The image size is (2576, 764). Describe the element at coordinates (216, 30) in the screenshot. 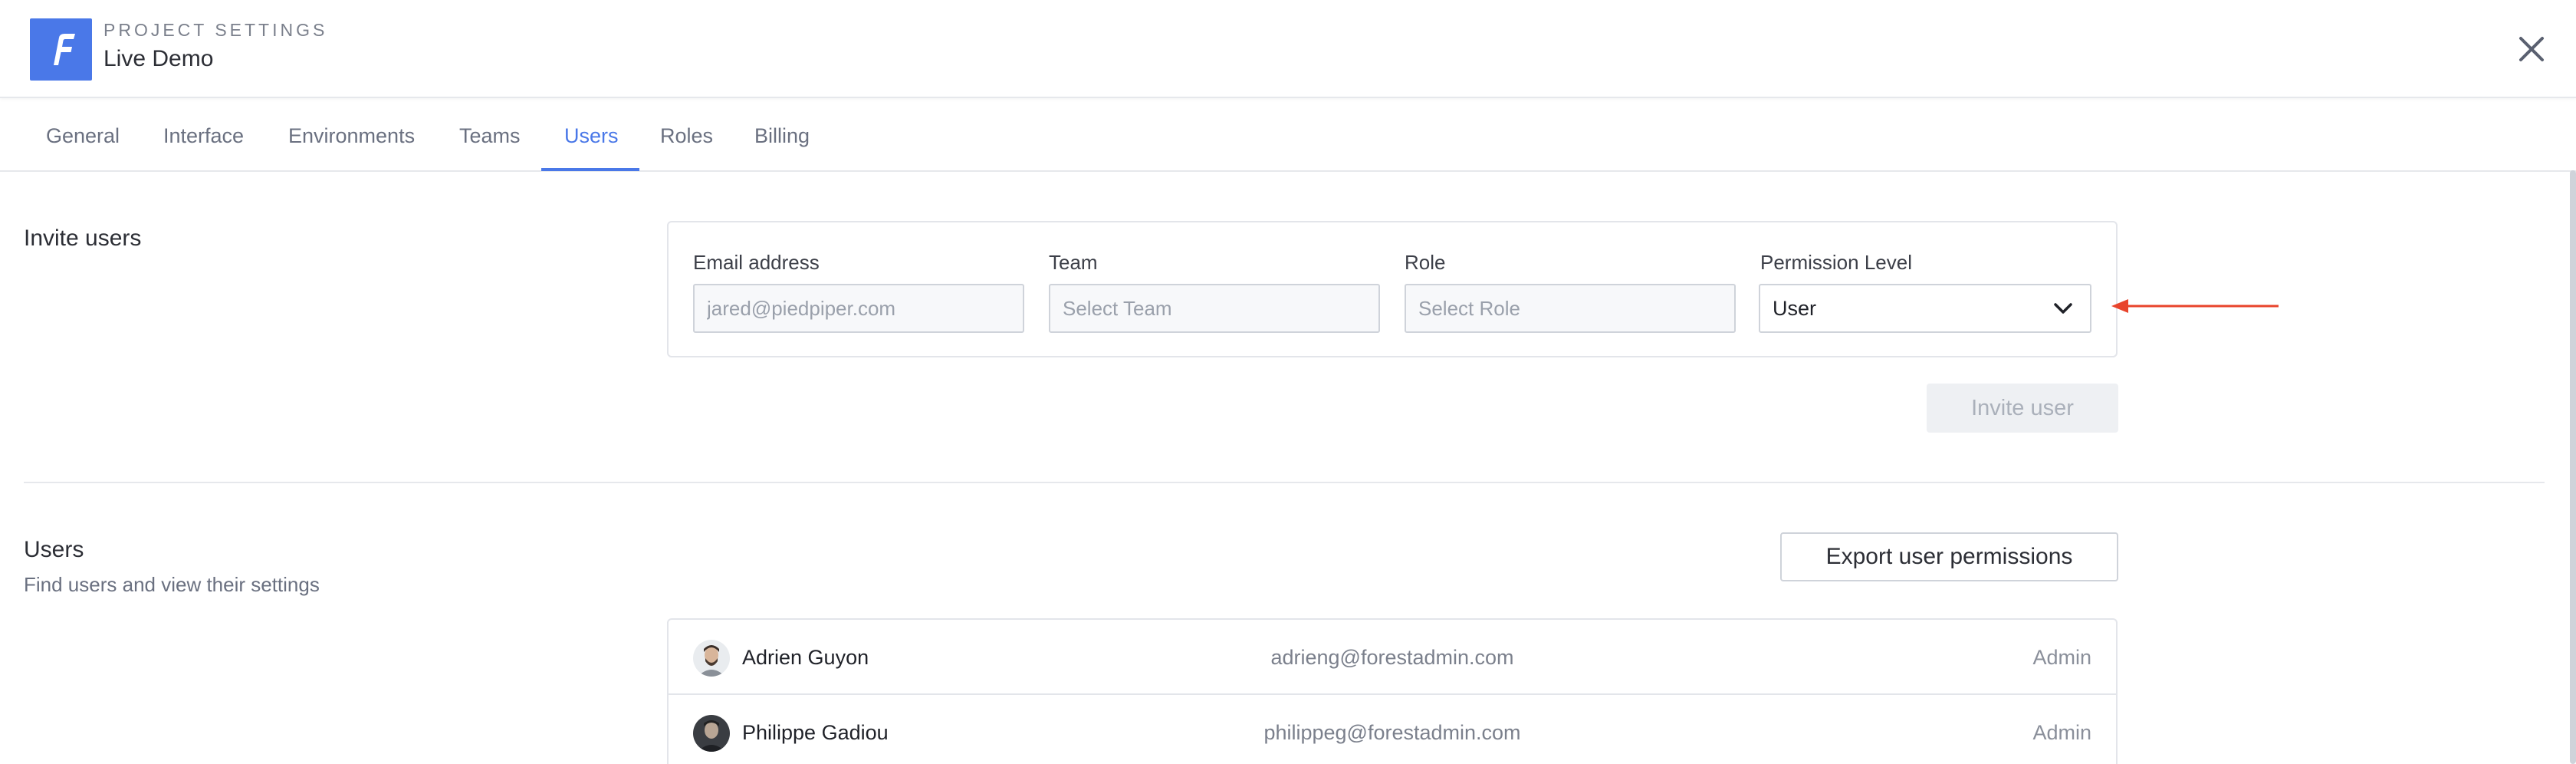

I see `header-kicker: PROJECT SETTINGS` at that location.